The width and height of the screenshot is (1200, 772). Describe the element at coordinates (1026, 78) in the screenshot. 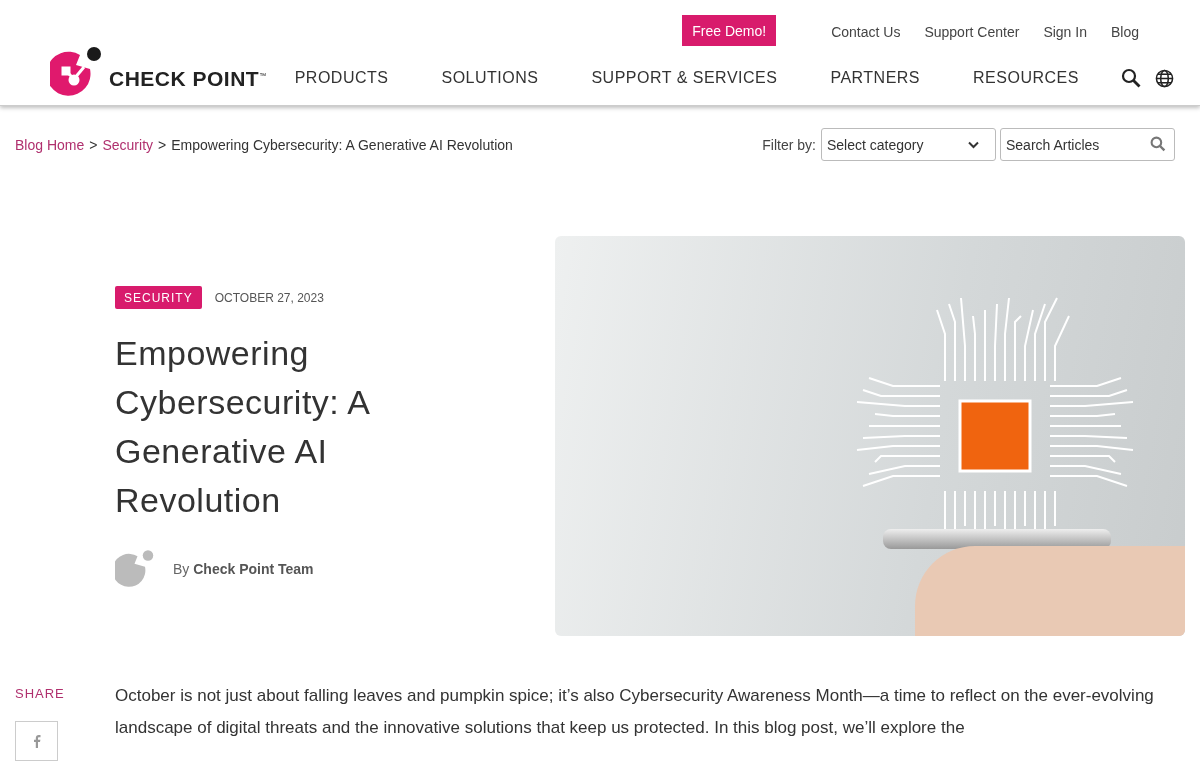

I see `nav-menu-item: RESOURCES` at that location.